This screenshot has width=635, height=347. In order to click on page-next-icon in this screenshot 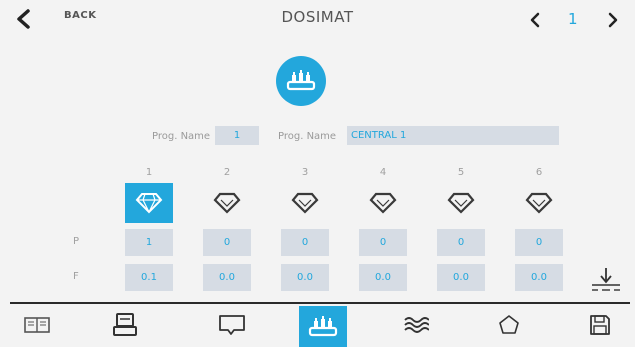, I will do `click(613, 20)`.